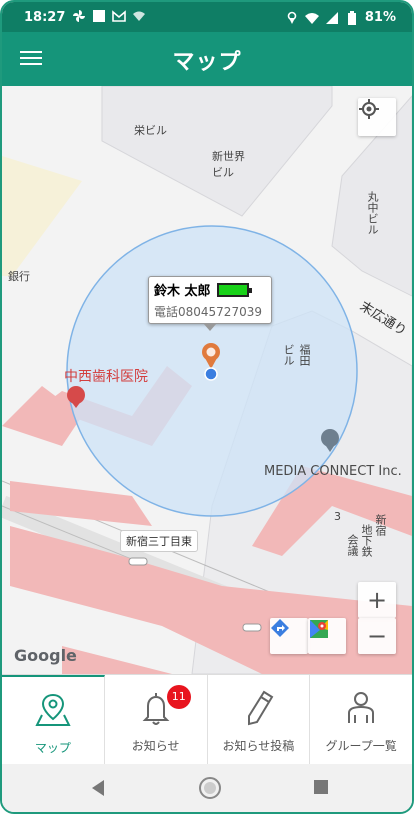  I want to click on google-attribution: Google, so click(45, 655).